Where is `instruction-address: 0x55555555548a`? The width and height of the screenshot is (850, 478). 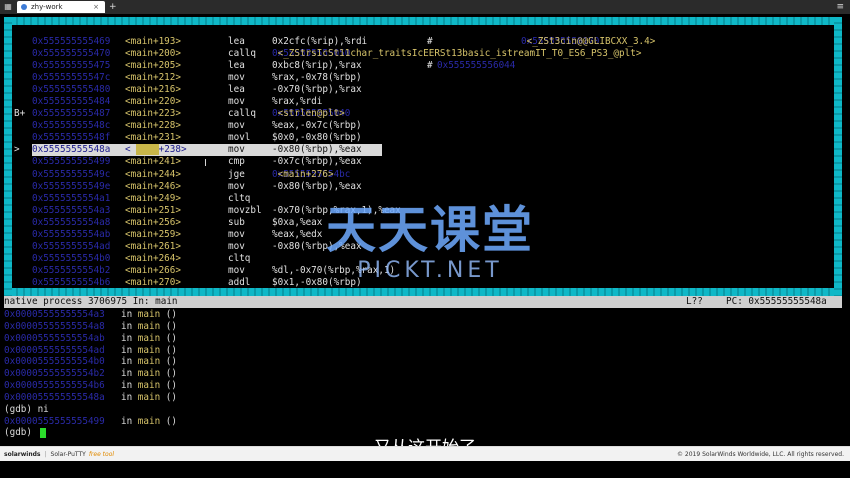
instruction-address: 0x55555555548a is located at coordinates (71, 150).